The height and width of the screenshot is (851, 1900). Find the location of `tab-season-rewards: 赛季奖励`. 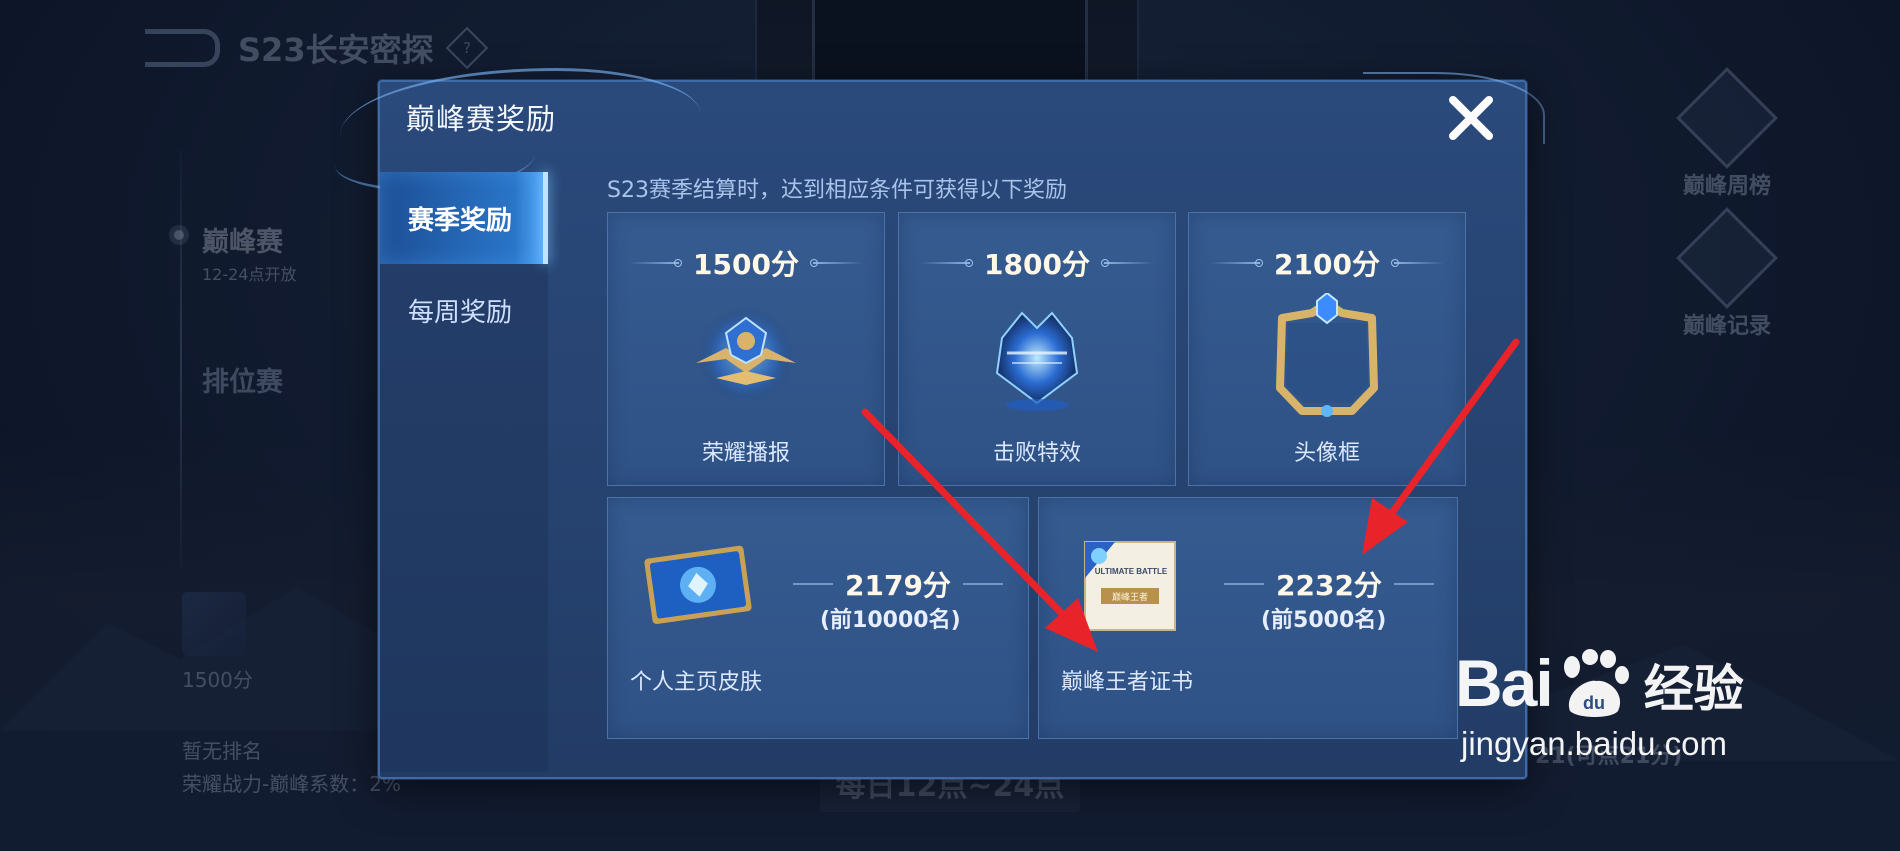

tab-season-rewards: 赛季奖励 is located at coordinates (464, 218).